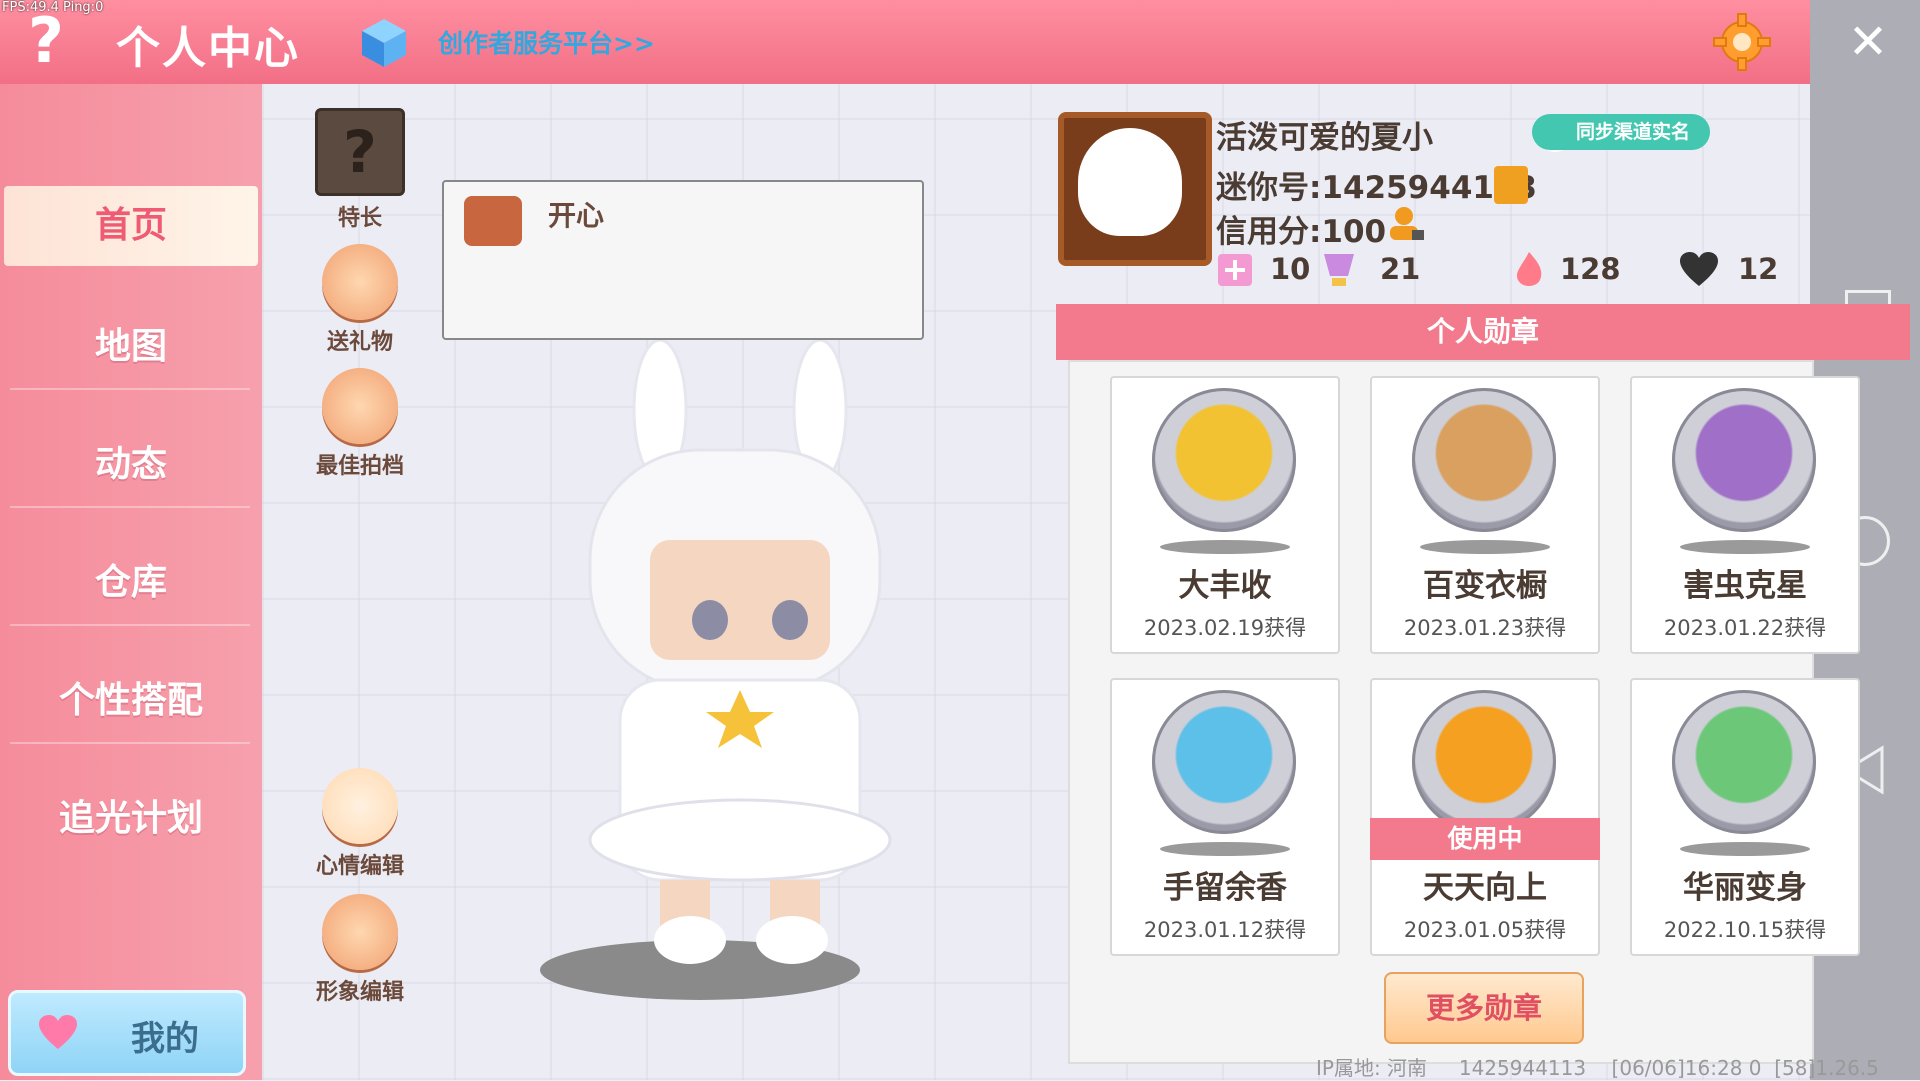  I want to click on medal-date: 2023.01.05获得, so click(1485, 930).